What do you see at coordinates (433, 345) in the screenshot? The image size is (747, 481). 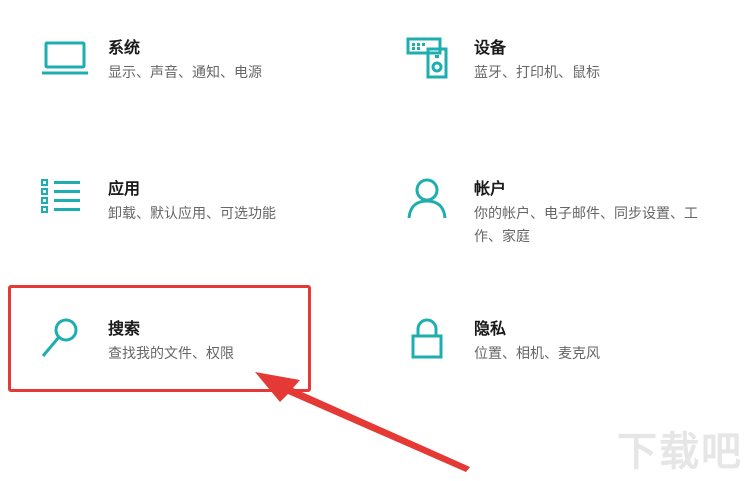 I see `lock-icon` at bounding box center [433, 345].